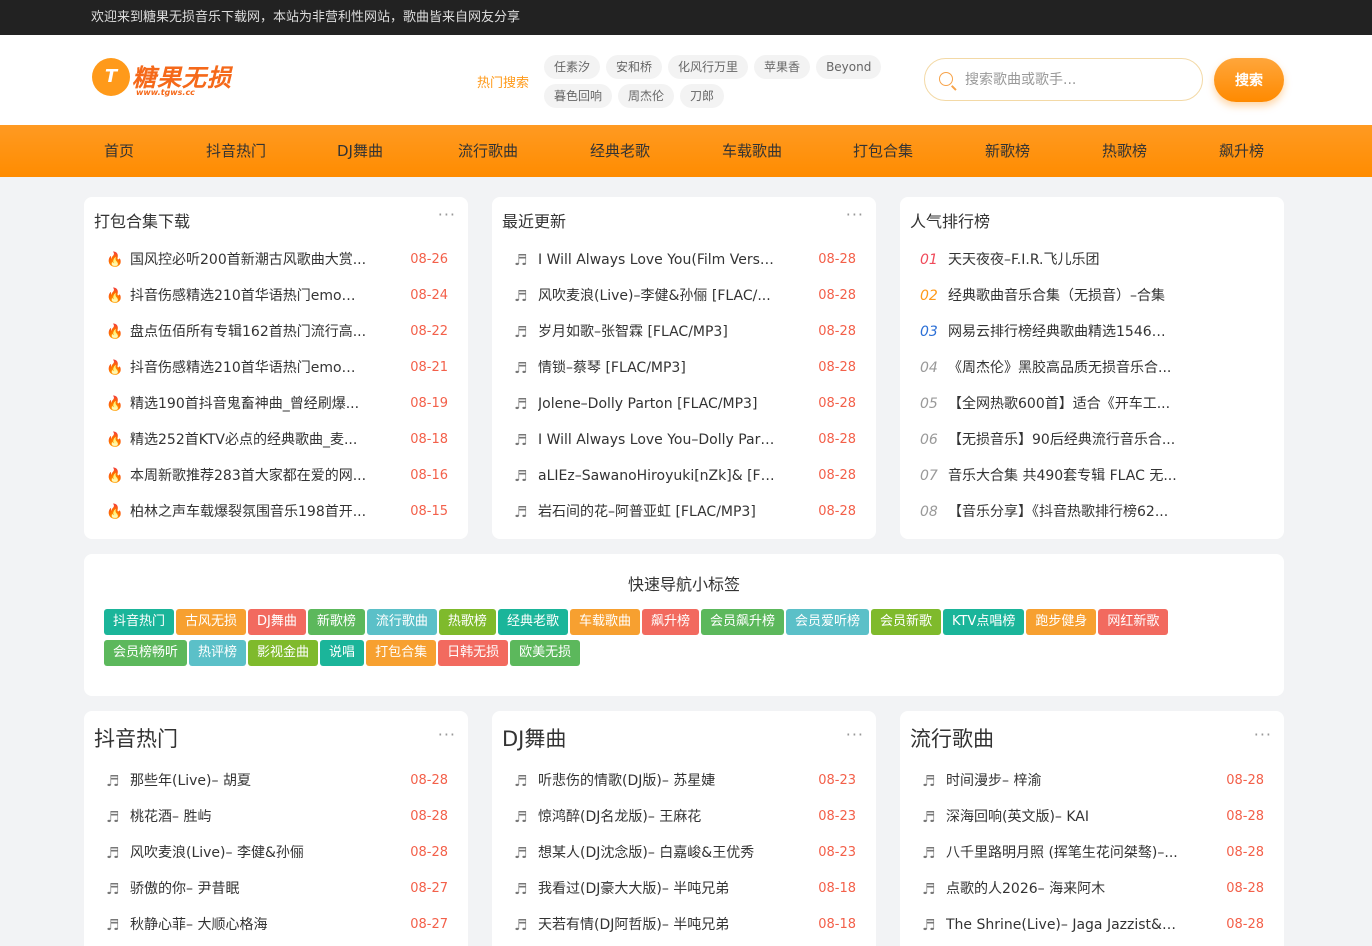 This screenshot has height=946, width=1372. Describe the element at coordinates (283, 653) in the screenshot. I see `quick-nav-tag: 影视金曲` at that location.